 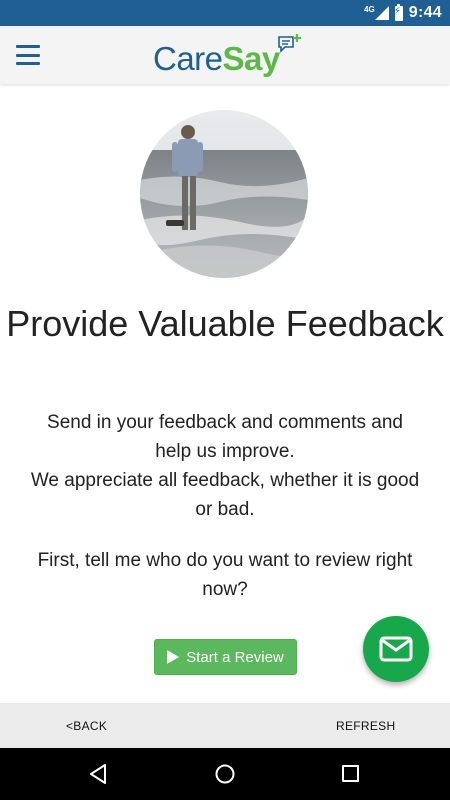 I want to click on back-triangle-icon, so click(x=98, y=774).